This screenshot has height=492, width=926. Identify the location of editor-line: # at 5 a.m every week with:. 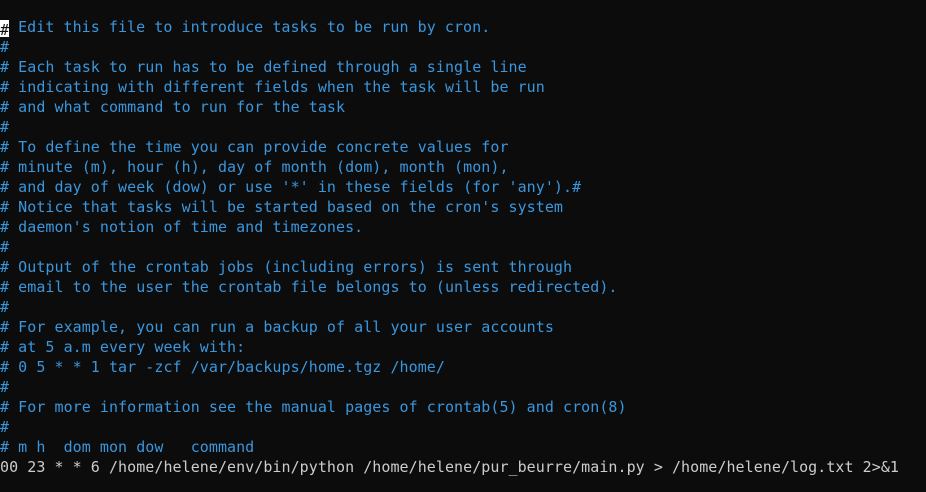
(123, 347).